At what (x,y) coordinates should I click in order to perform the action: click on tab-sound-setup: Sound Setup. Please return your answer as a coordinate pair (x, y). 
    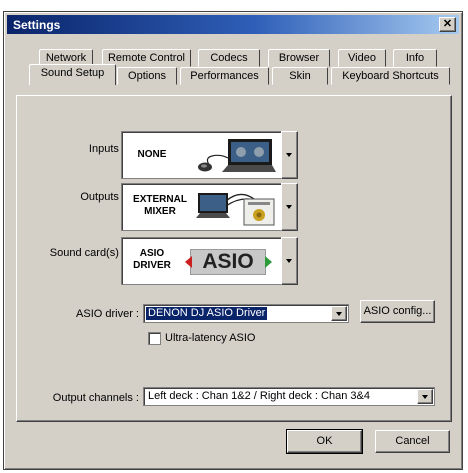
    Looking at the image, I should click on (72, 74).